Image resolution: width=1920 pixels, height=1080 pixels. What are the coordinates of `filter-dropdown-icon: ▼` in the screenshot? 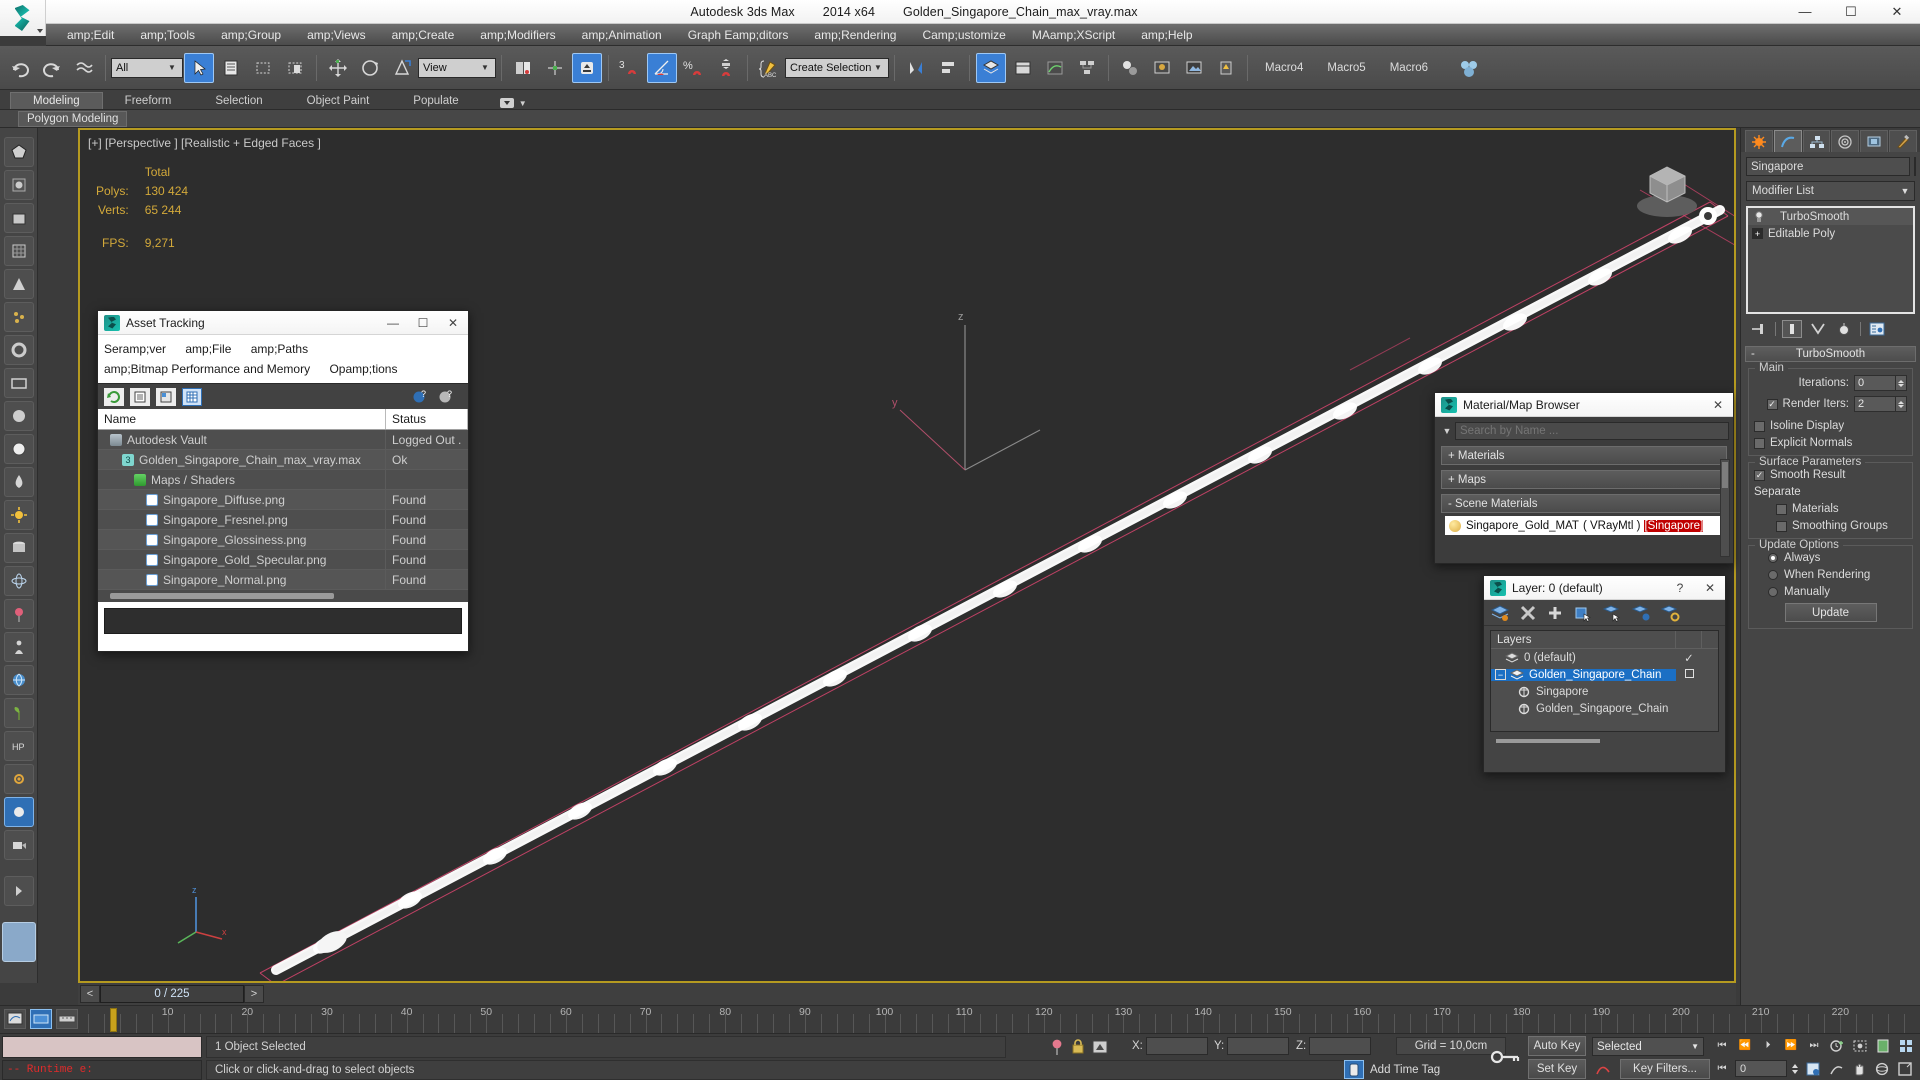 It's located at (1447, 431).